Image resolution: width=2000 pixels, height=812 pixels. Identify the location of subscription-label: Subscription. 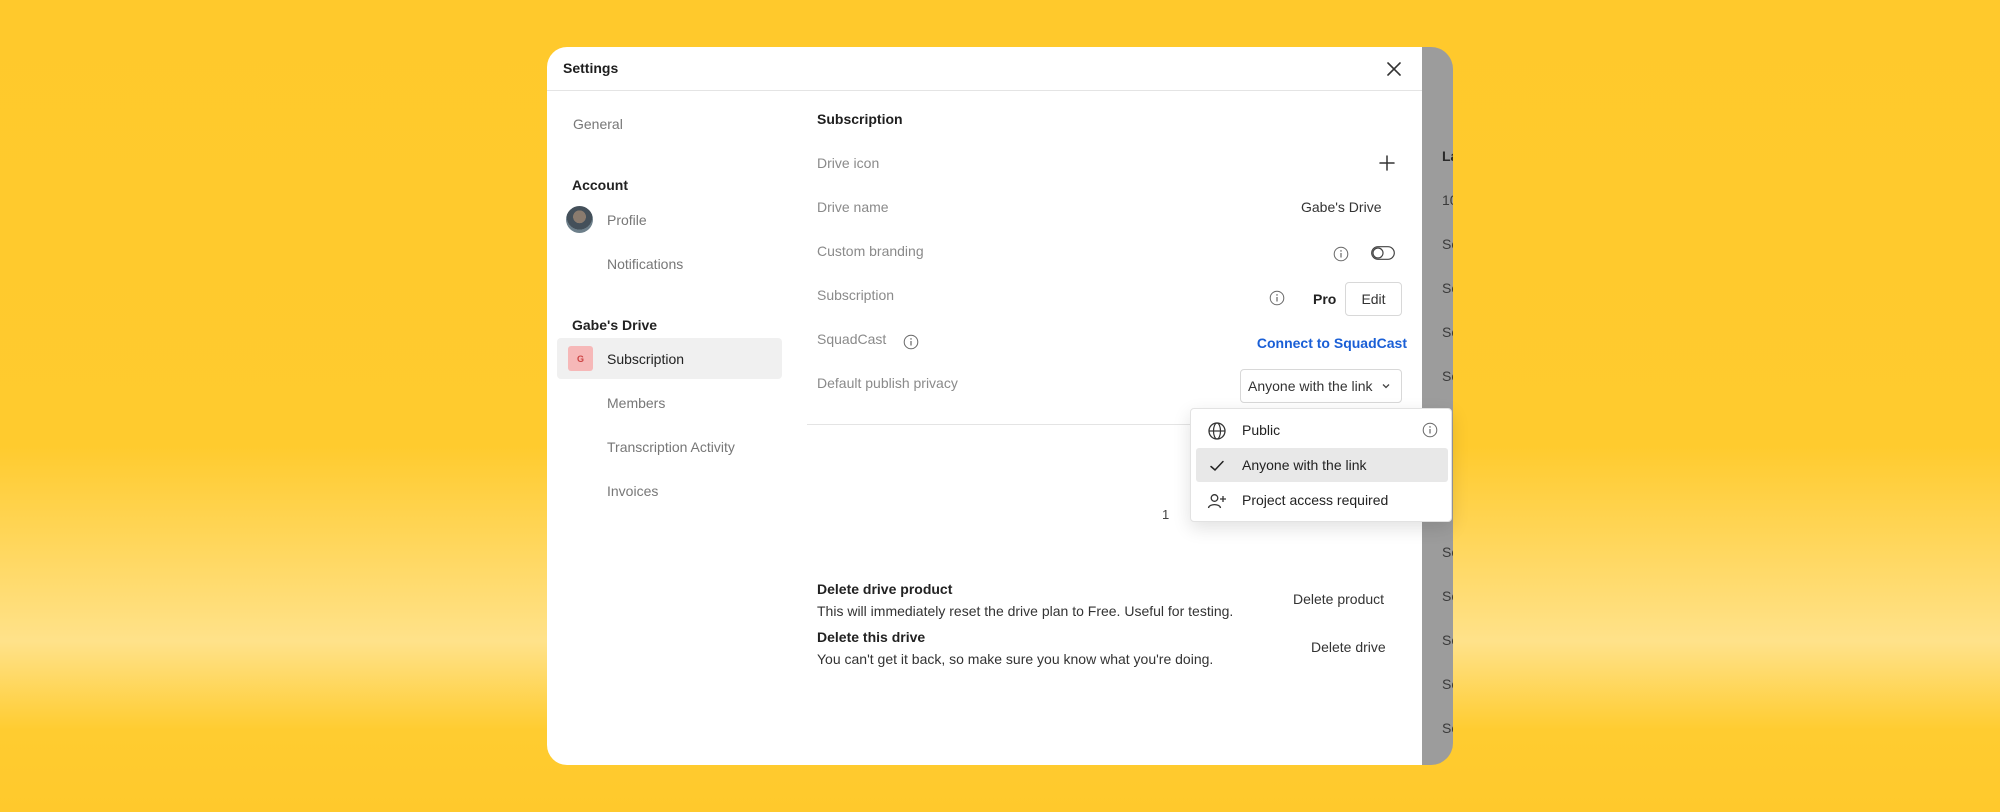
(856, 295).